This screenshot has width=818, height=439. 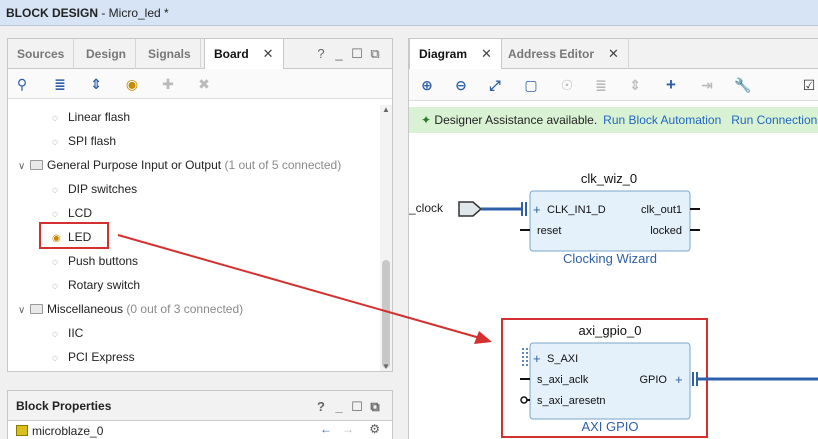 I want to click on add-interface-icon: ✚, so click(x=168, y=84).